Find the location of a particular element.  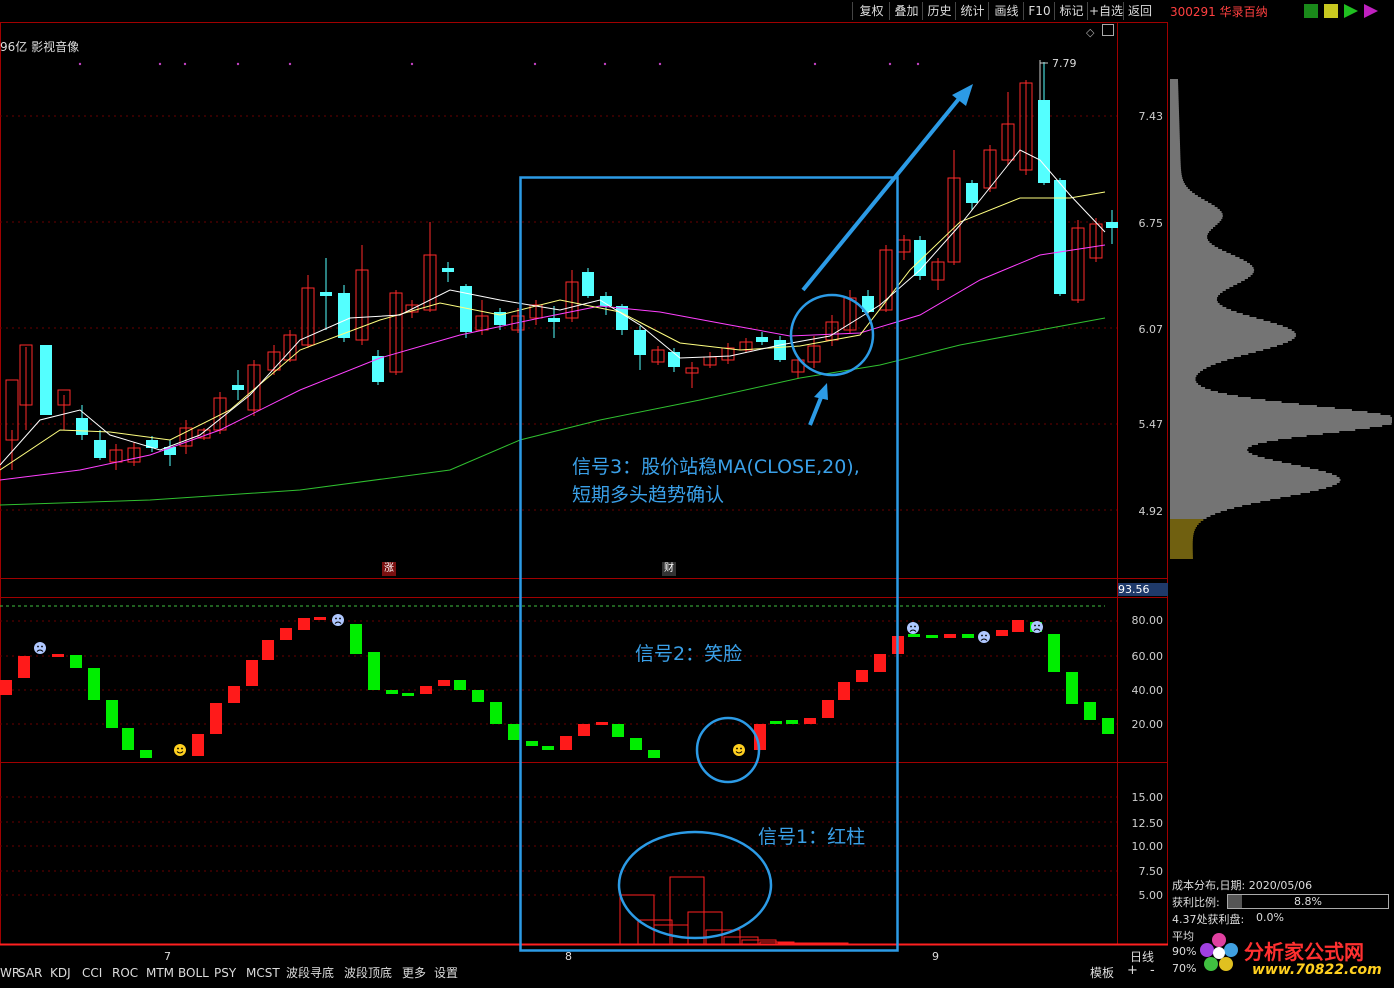

row-70: 70% is located at coordinates (1184, 968).